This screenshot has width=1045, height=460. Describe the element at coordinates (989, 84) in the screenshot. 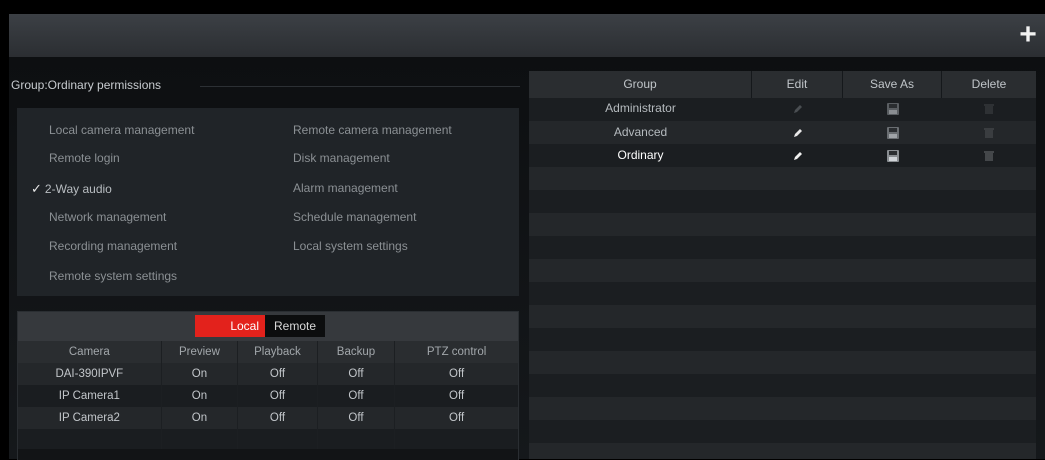

I see `col-delete: Delete` at that location.